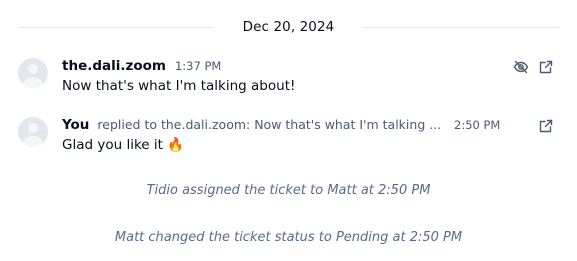 The image size is (577, 261). What do you see at coordinates (114, 66) in the screenshot?
I see `message-author: the.dali.zoom` at bounding box center [114, 66].